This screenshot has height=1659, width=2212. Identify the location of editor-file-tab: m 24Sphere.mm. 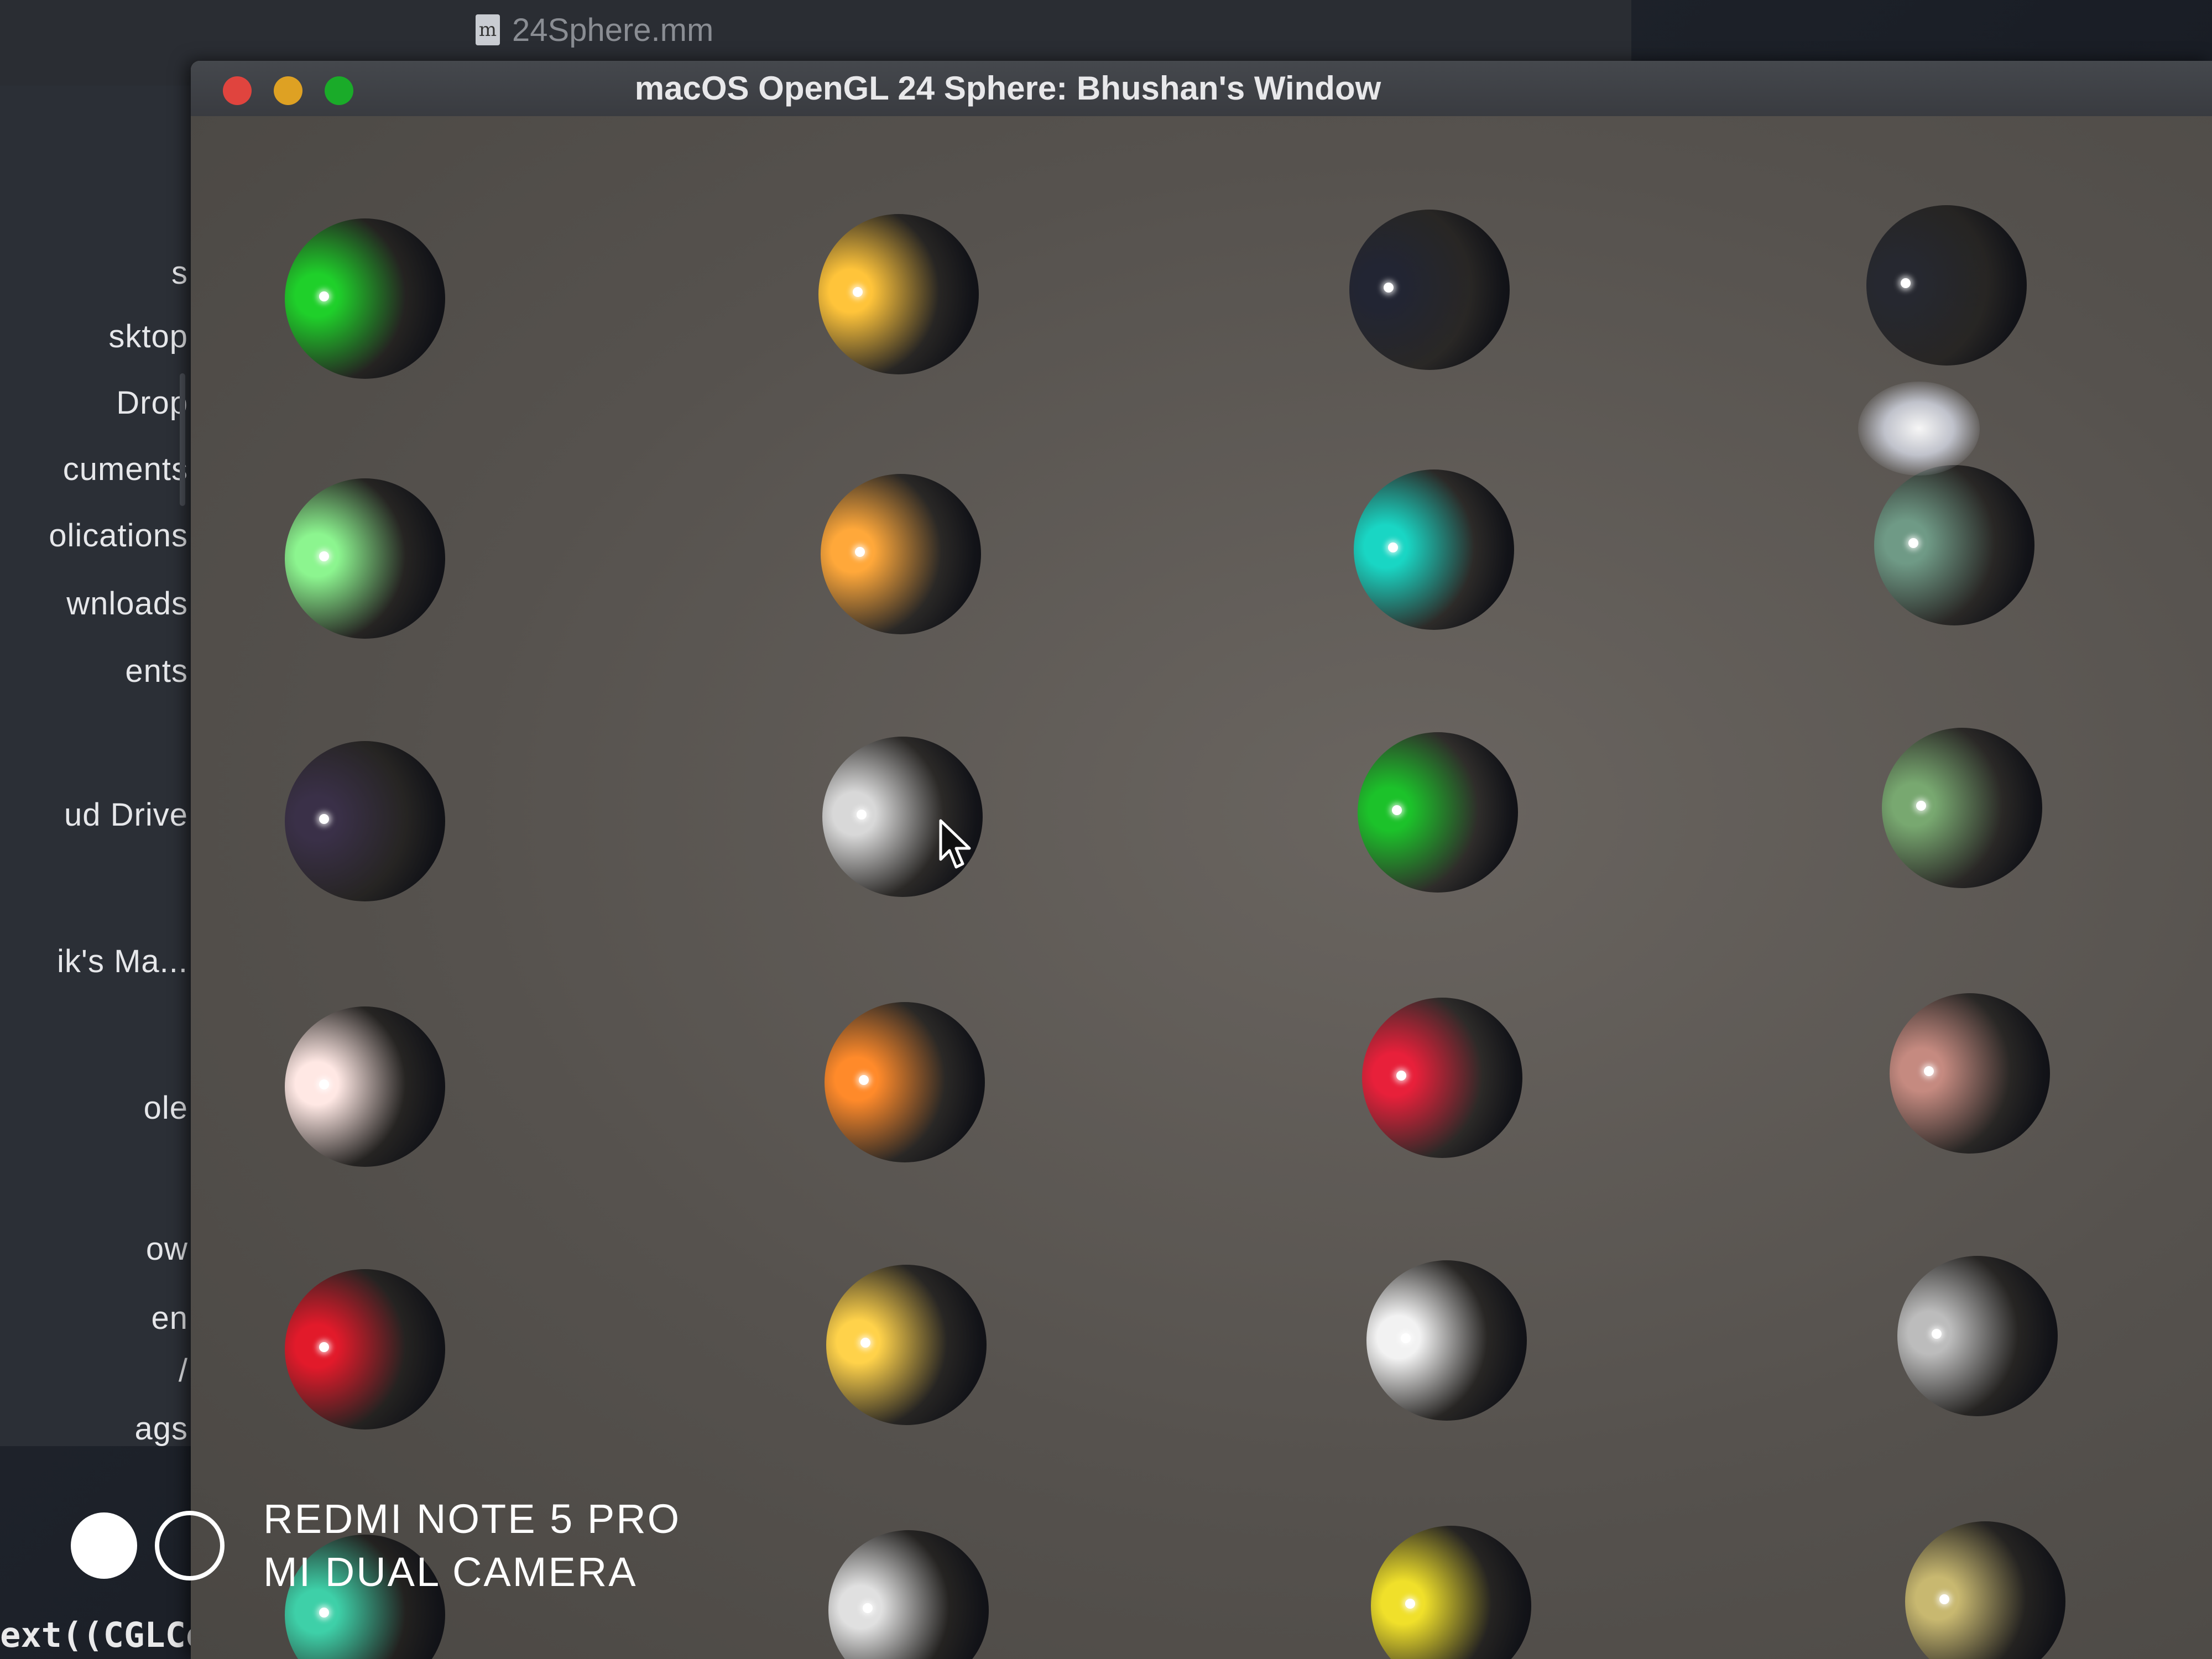
(595, 30).